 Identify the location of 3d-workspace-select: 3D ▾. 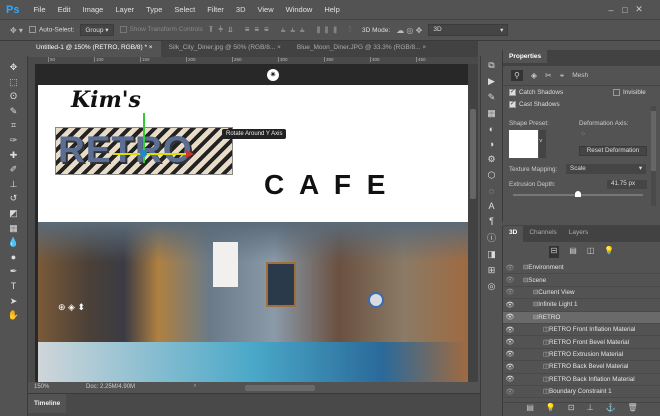
(468, 30).